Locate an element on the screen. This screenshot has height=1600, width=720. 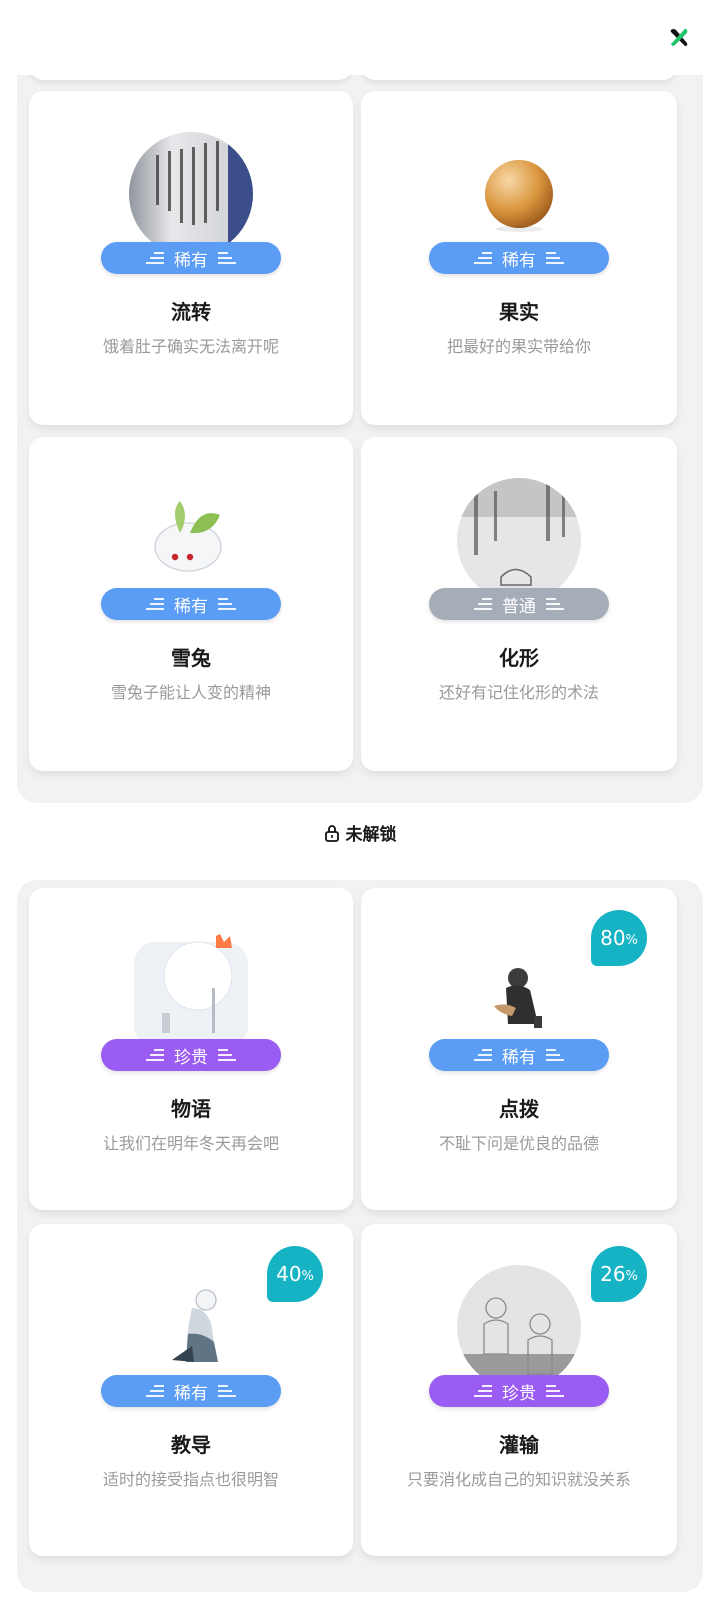
handwritten-poem-scroll-icon is located at coordinates (191, 194).